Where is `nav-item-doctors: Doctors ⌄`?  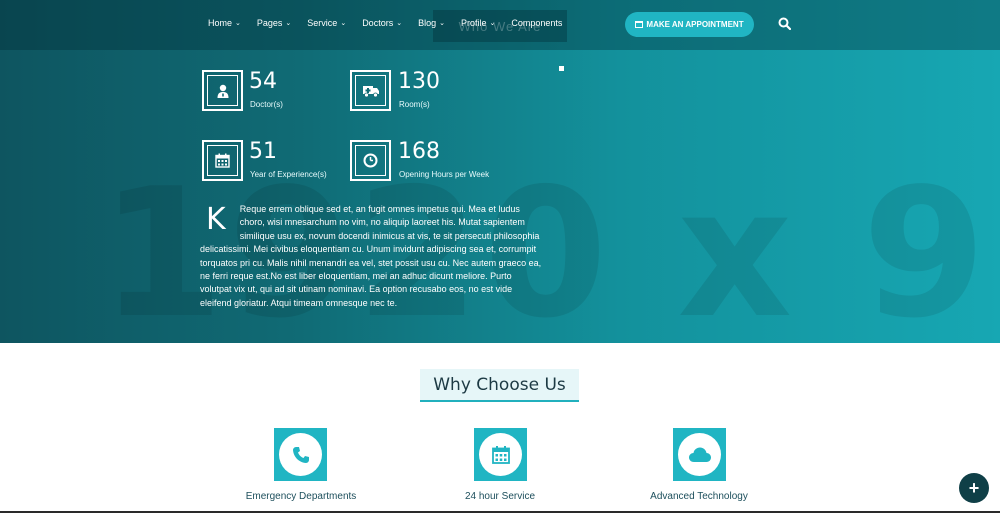 nav-item-doctors: Doctors ⌄ is located at coordinates (382, 23).